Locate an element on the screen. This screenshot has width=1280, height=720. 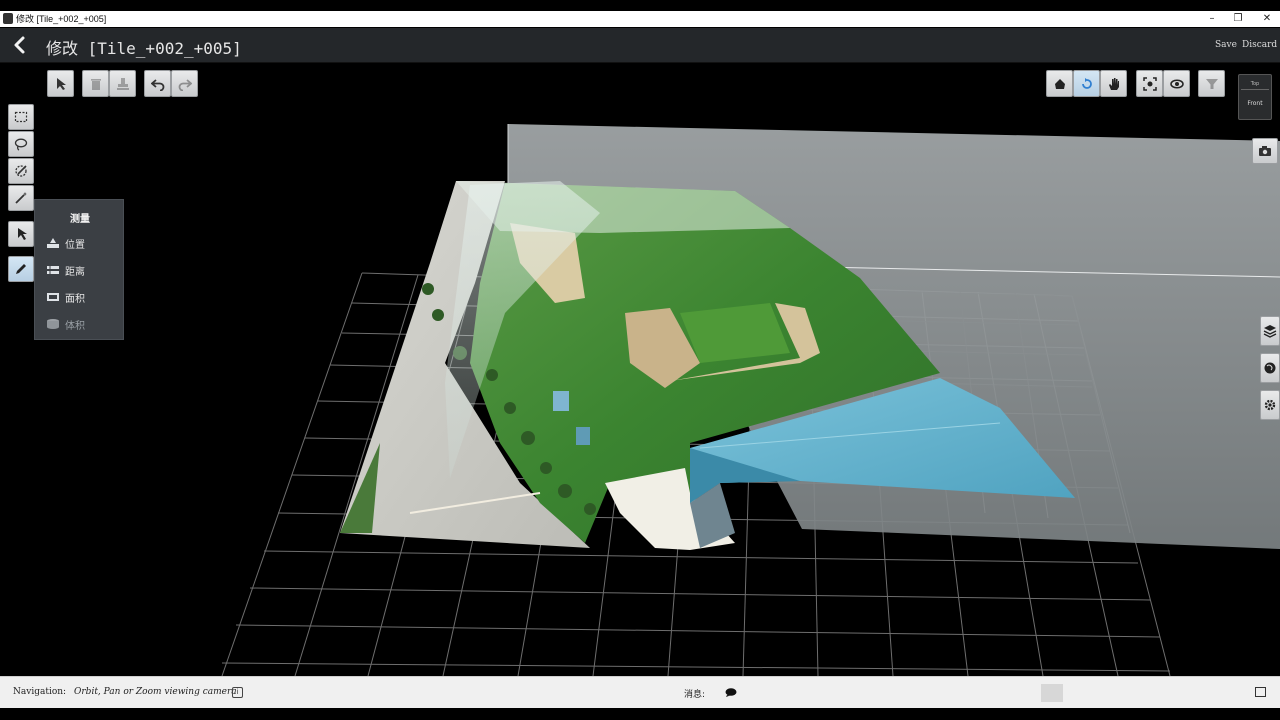
window-titlebar: 修改 [Tile_+002_+005] – ❐ ✕ is located at coordinates (640, 14).